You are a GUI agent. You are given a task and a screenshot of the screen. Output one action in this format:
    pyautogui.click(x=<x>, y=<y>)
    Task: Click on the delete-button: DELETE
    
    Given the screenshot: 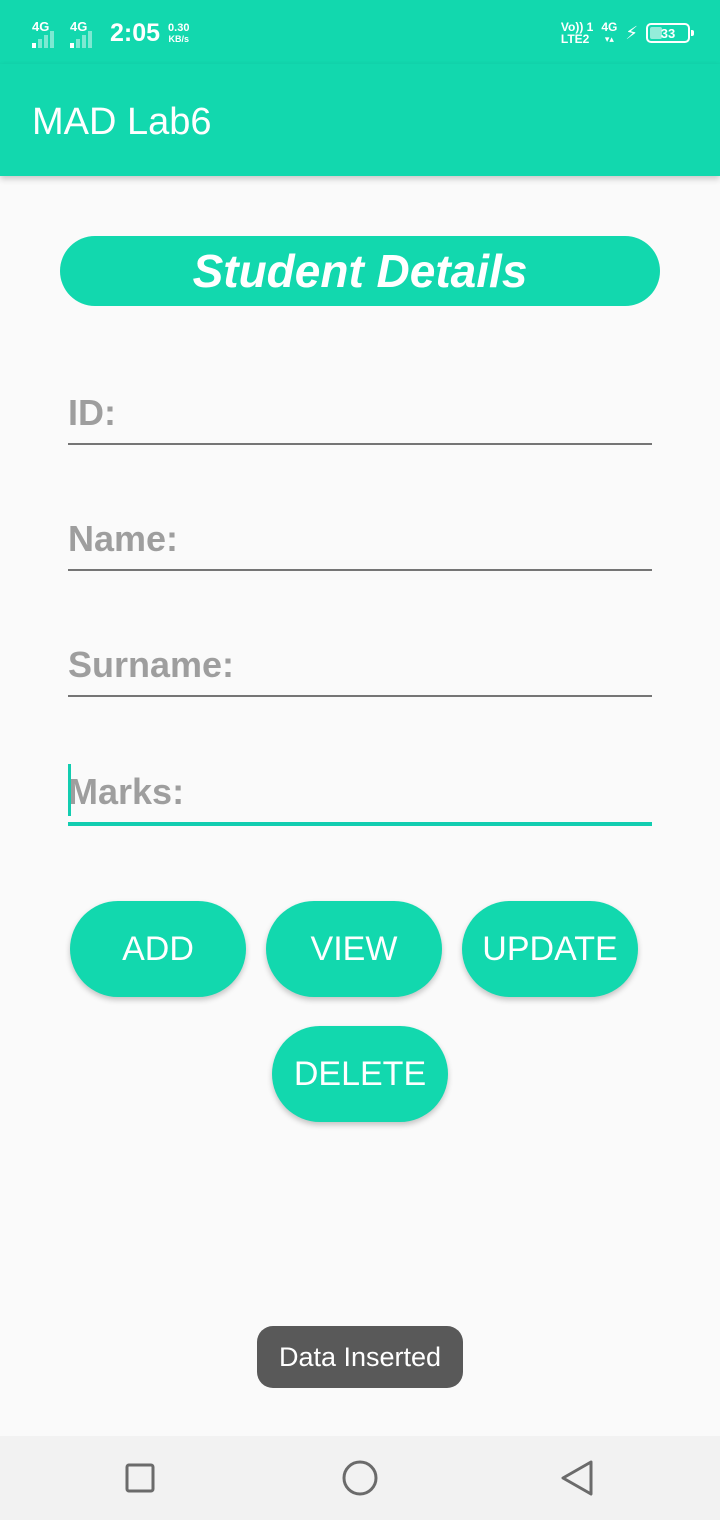 What is the action you would take?
    pyautogui.click(x=360, y=1074)
    